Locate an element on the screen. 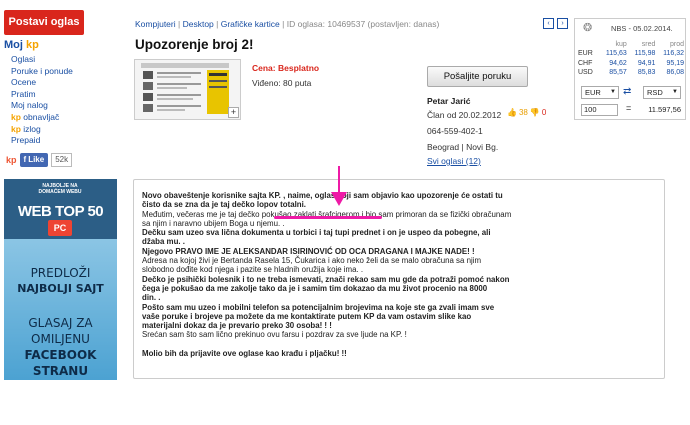 The image size is (690, 425). menu-item-izlog: kp izlog is located at coordinates (42, 130).